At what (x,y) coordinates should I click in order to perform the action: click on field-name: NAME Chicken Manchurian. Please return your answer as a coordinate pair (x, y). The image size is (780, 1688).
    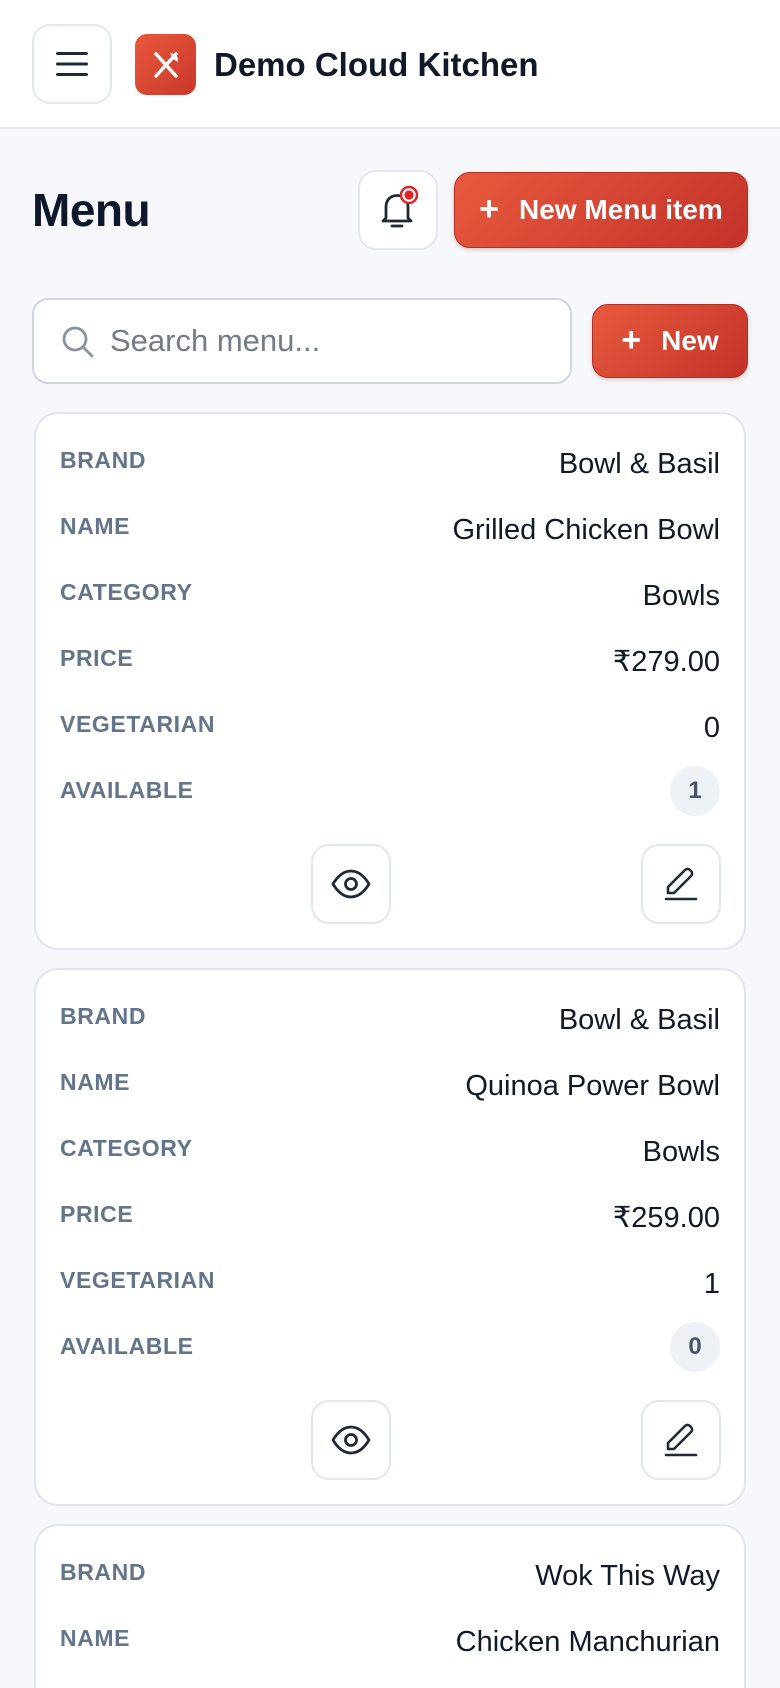
    Looking at the image, I should click on (390, 1643).